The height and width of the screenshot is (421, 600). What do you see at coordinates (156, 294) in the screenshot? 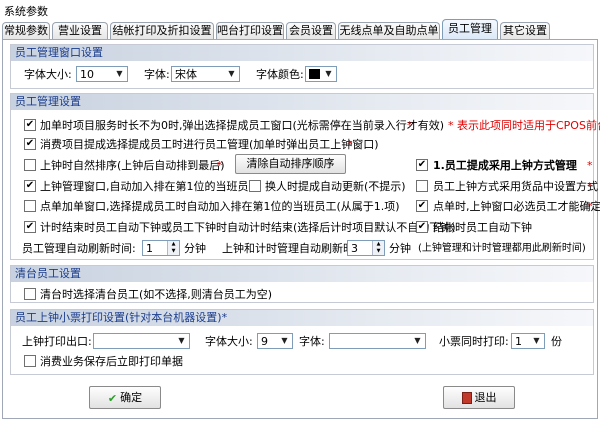
I see `select-on-clear-label: 清台时选择清台员工(如不选择,则清台员工为空)` at bounding box center [156, 294].